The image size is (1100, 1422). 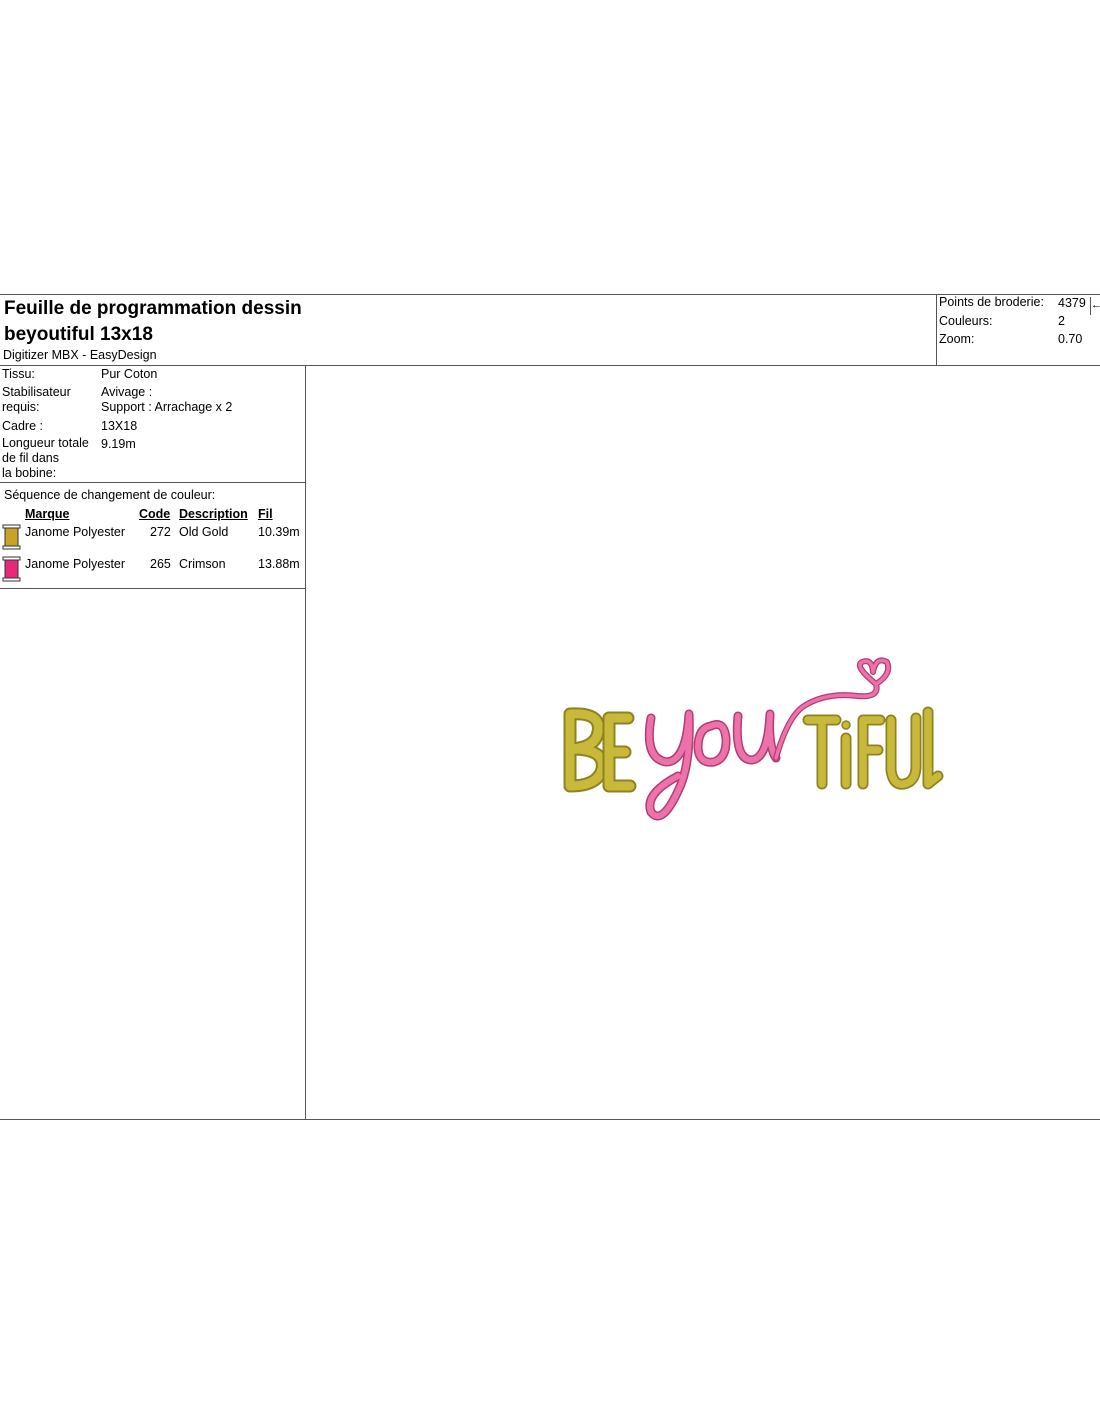 What do you see at coordinates (619, 752) in the screenshot?
I see `letter-e-mark` at bounding box center [619, 752].